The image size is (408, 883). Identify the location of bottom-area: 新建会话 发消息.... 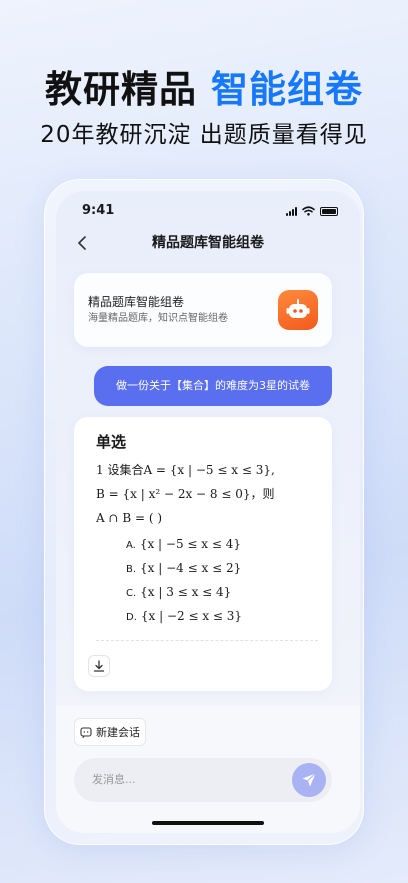
(208, 769).